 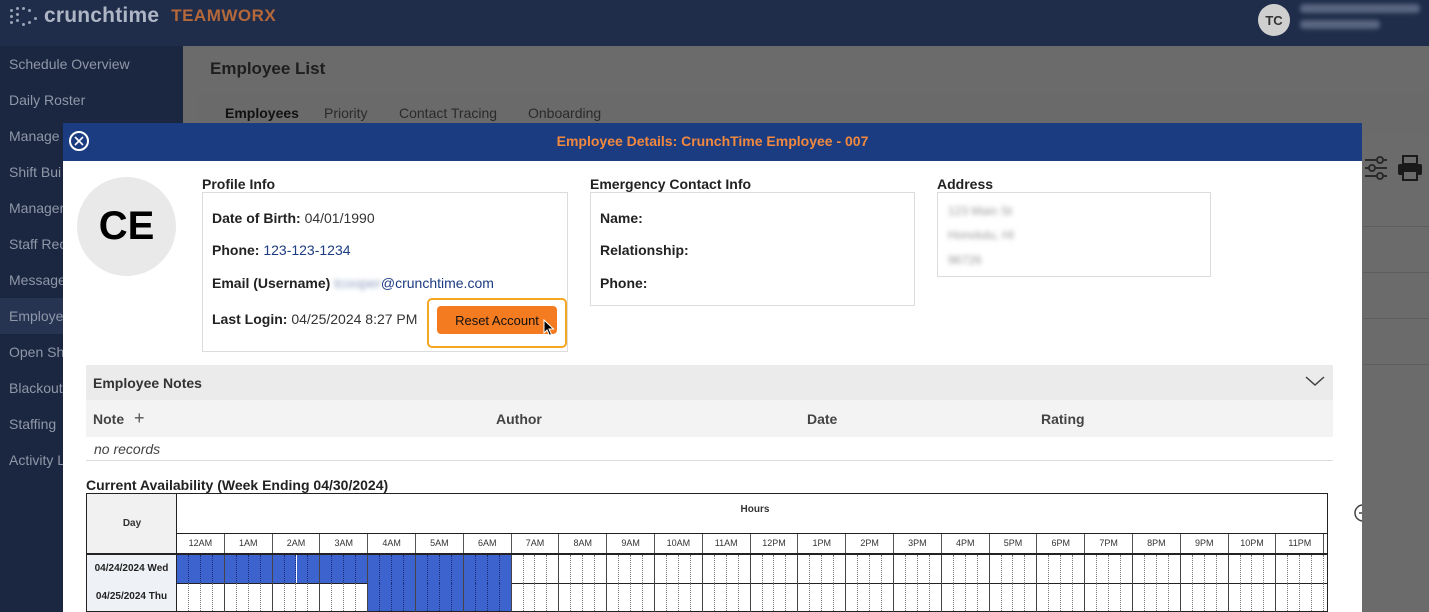 I want to click on sidebar-item-messages: Message, so click(x=37, y=280).